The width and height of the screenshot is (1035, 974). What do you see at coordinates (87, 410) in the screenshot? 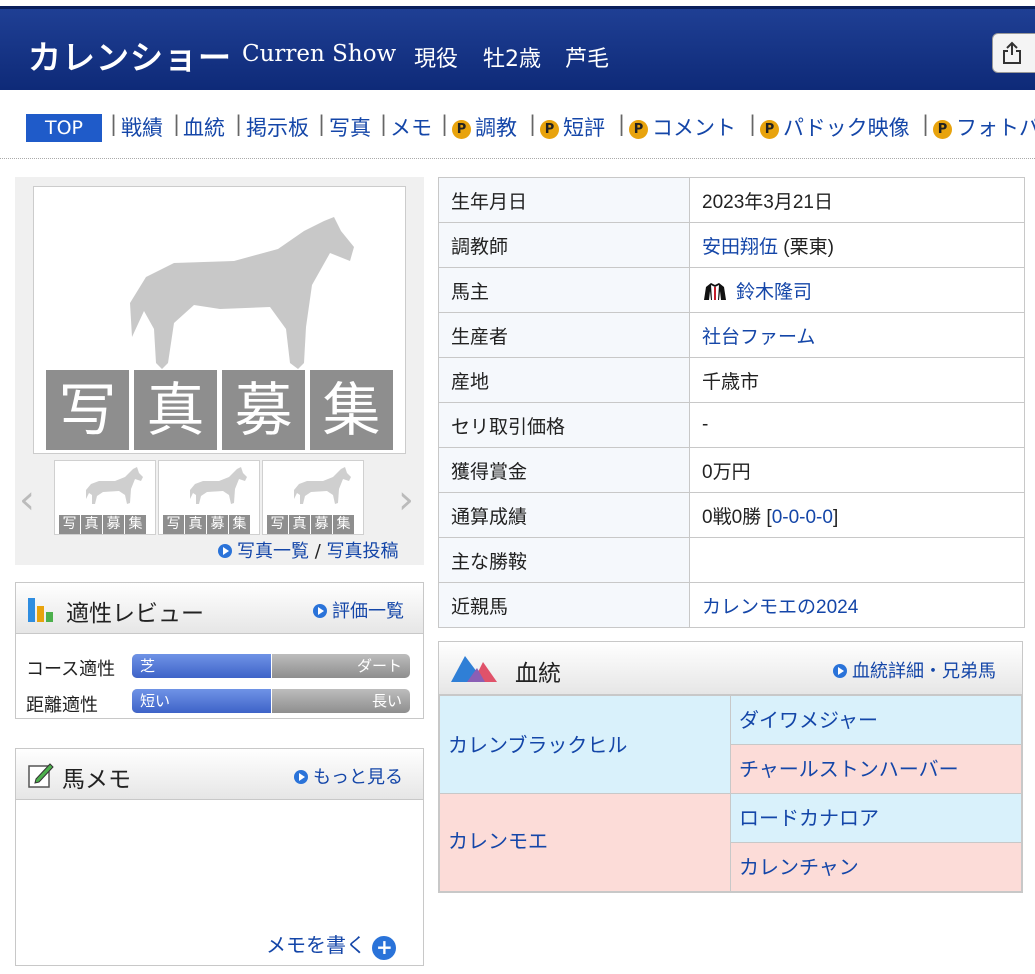
I see `banner-char: 写` at bounding box center [87, 410].